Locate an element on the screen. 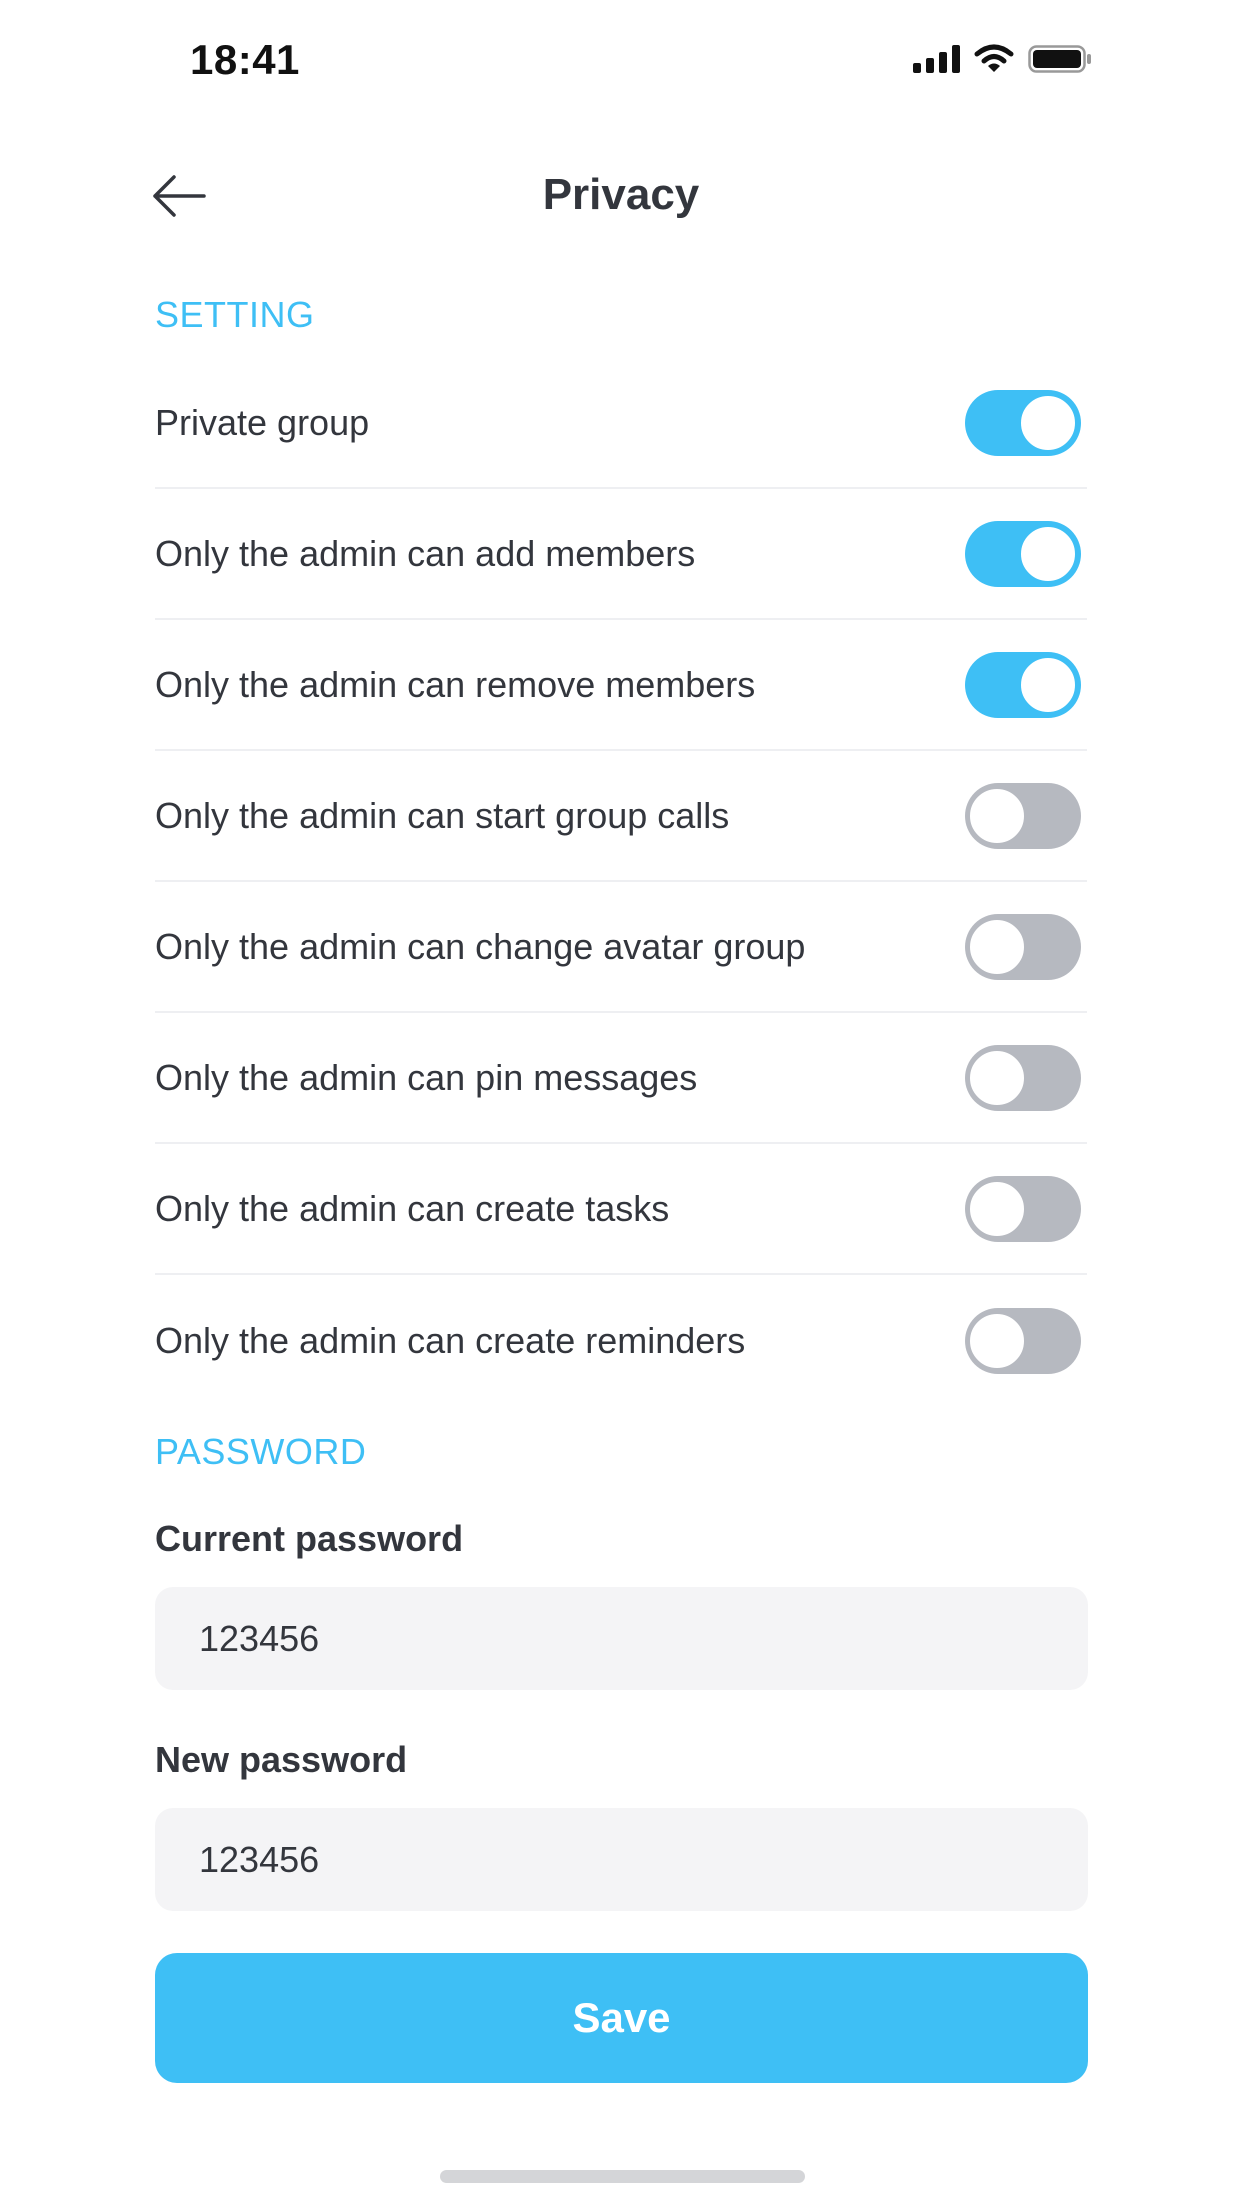 This screenshot has height=2208, width=1242. group-calls-switch is located at coordinates (1023, 815).